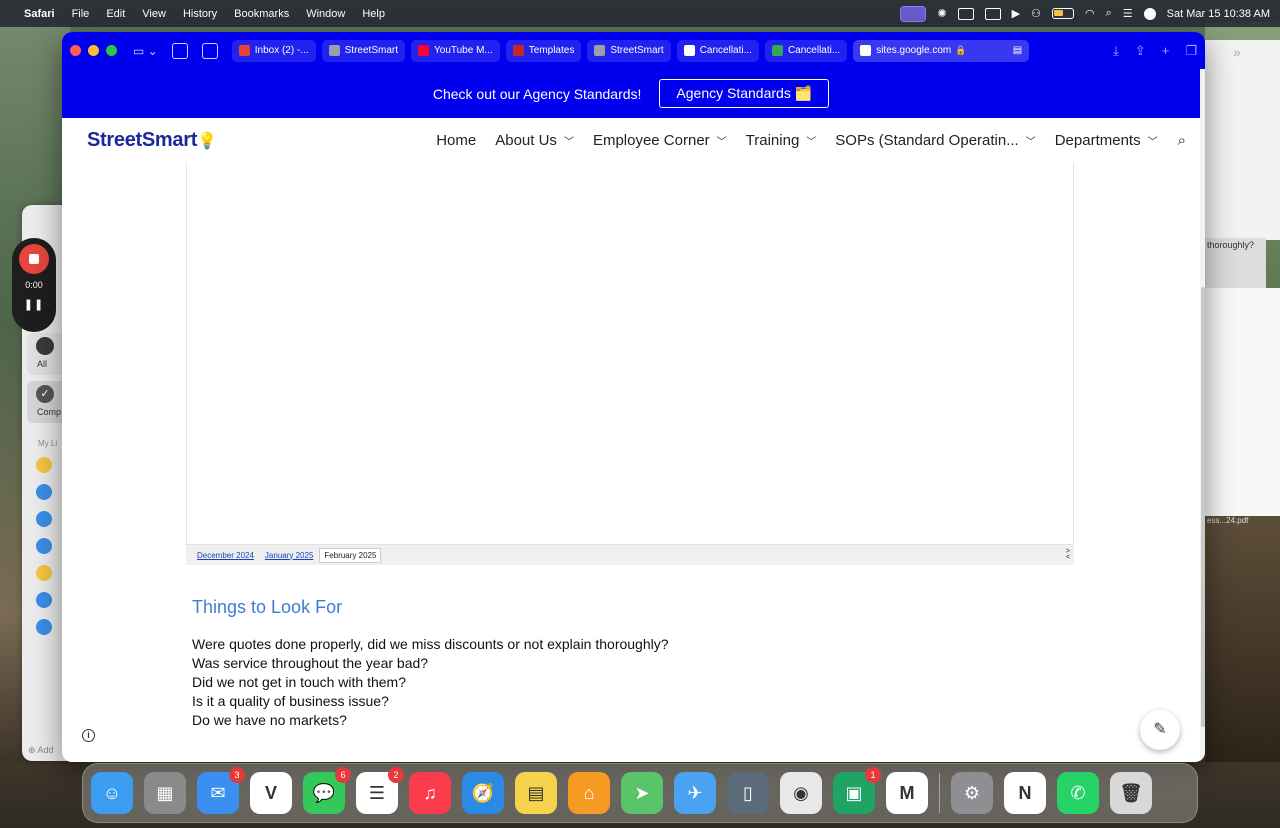 The width and height of the screenshot is (1280, 828). I want to click on dock-messages-icon: 💬 6, so click(327, 790).